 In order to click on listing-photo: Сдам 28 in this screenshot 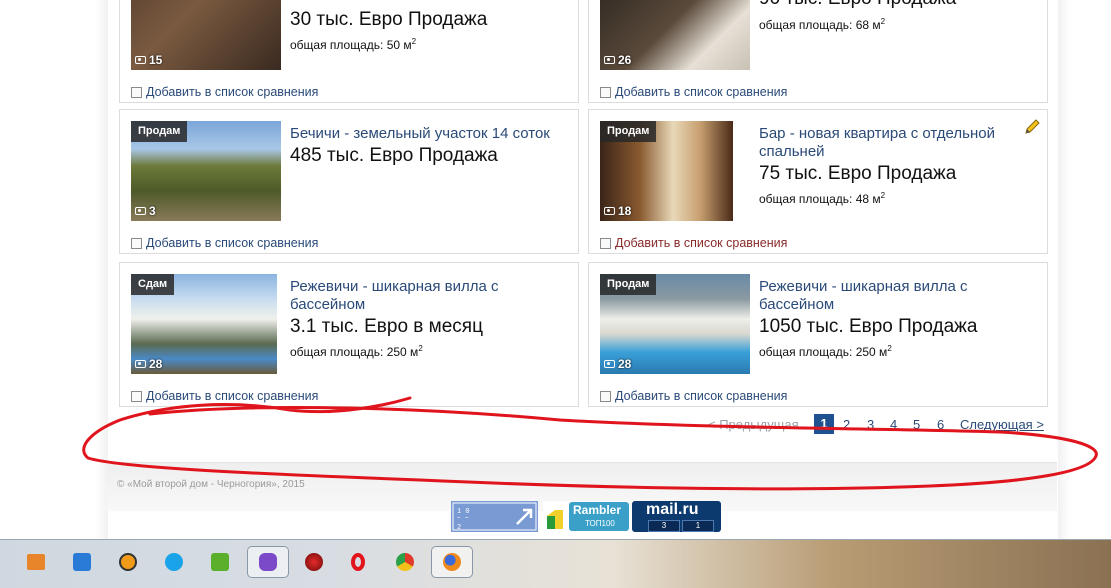, I will do `click(204, 324)`.